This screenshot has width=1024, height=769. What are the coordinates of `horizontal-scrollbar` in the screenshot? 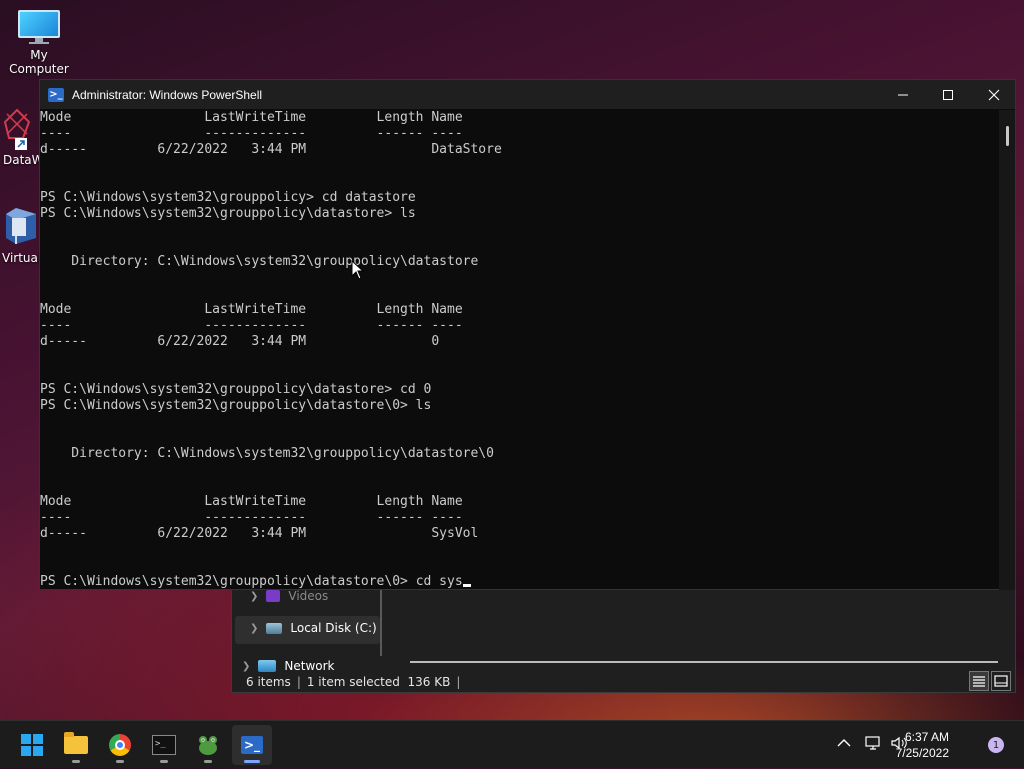 It's located at (704, 662).